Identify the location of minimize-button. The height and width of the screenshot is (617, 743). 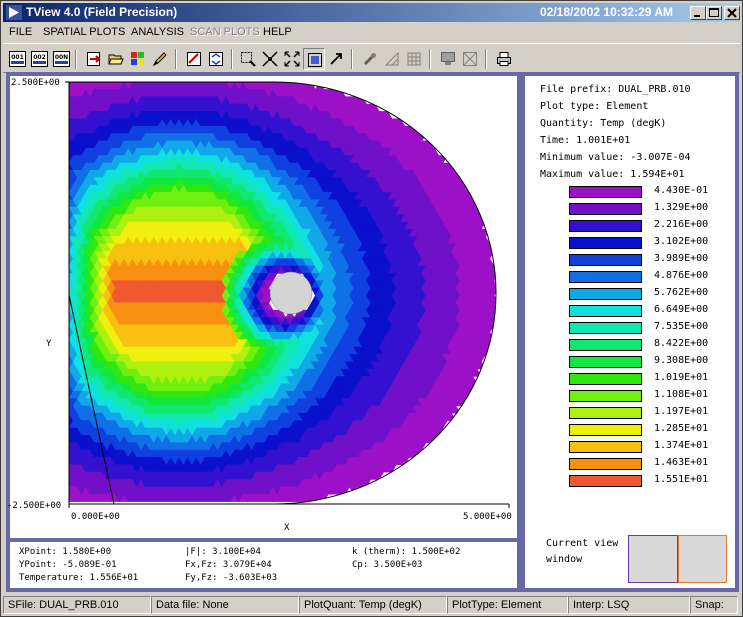
(698, 13).